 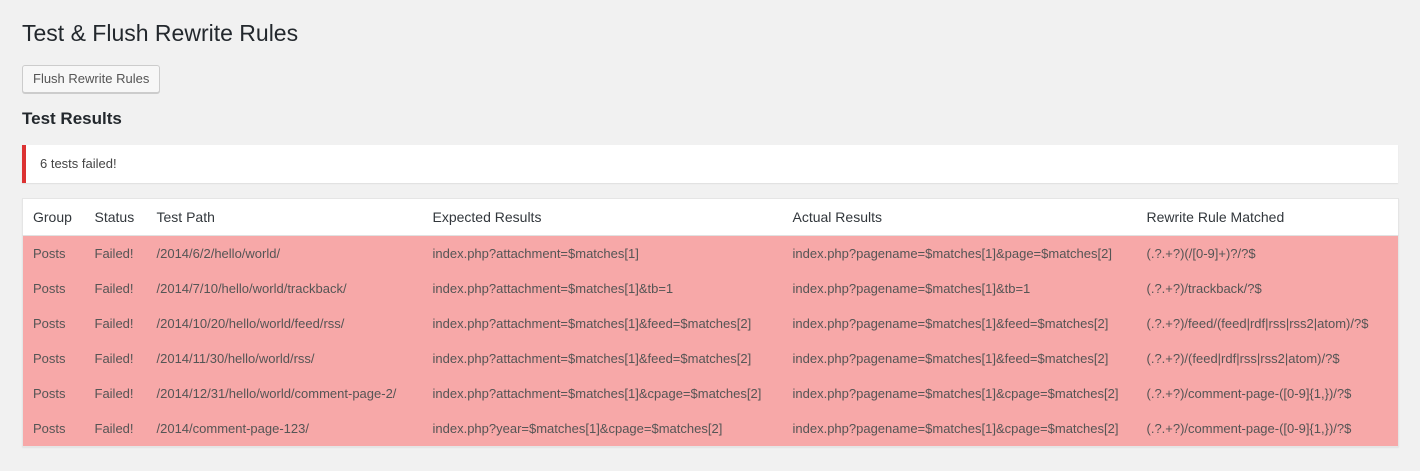 I want to click on cell-rewrite-rule: (.?.+?)/feed/(feed|rdf|rss|rss2|atom)/?$, so click(x=1267, y=323).